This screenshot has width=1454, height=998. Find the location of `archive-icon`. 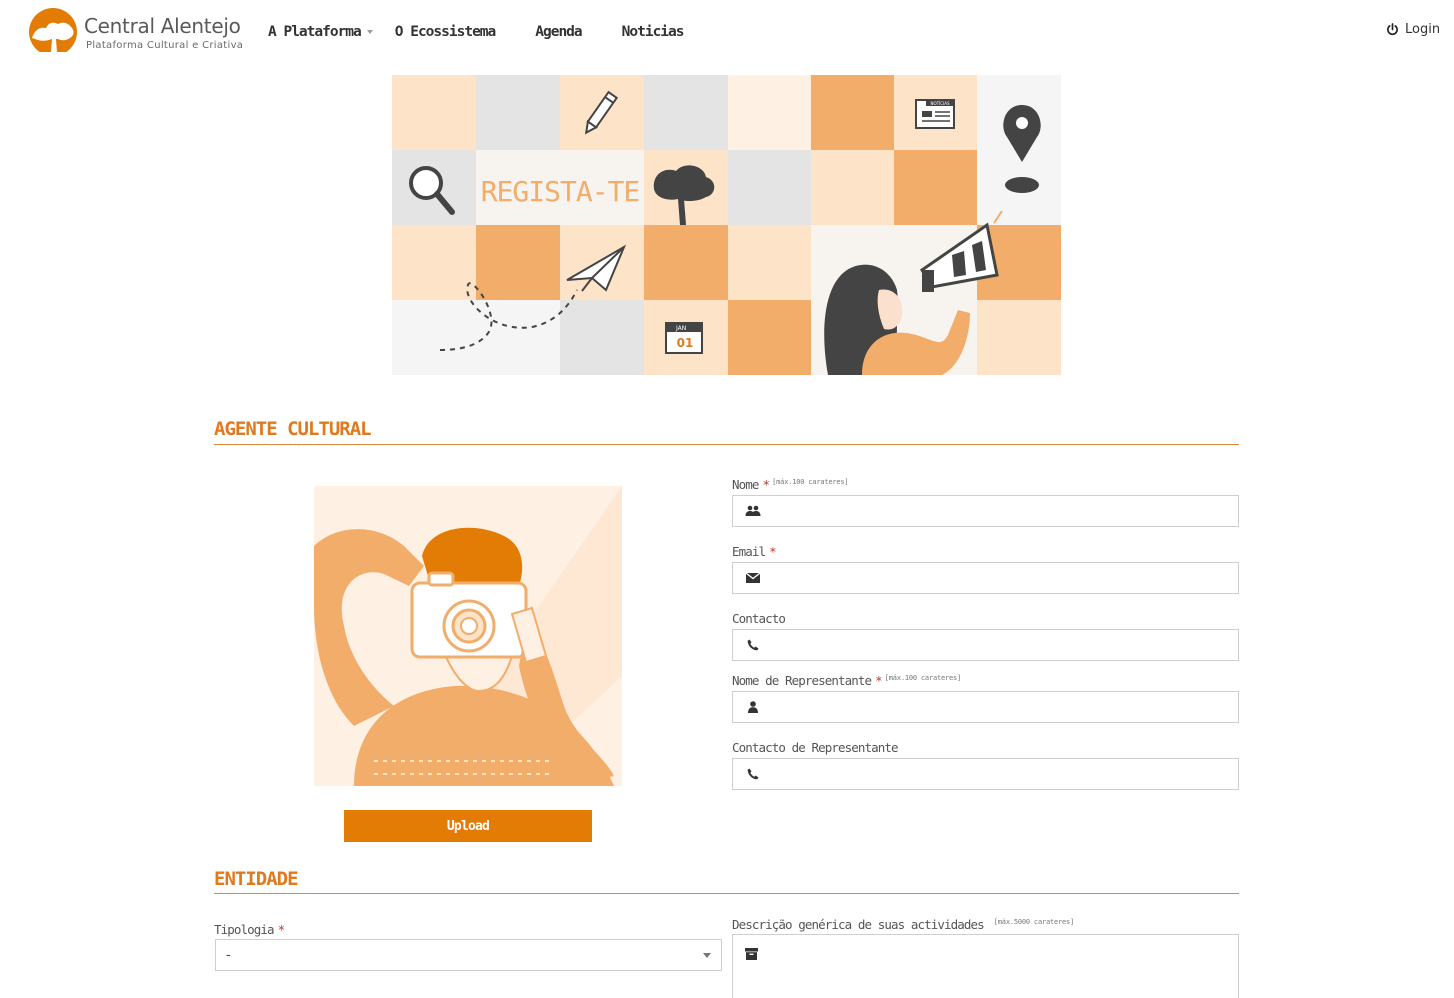

archive-icon is located at coordinates (751, 954).